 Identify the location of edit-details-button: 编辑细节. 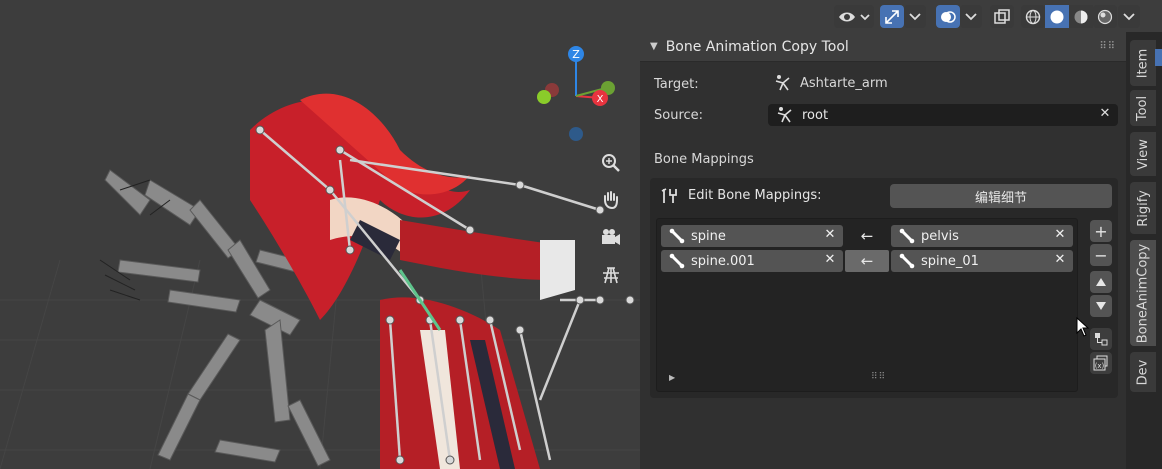
(1001, 196).